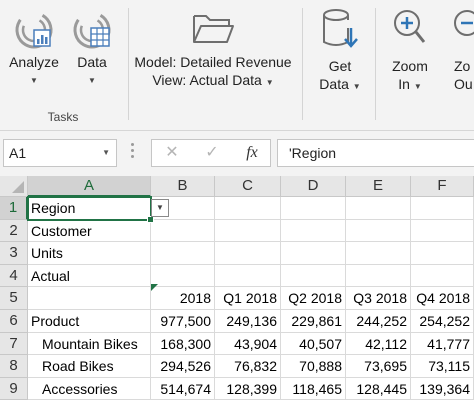  Describe the element at coordinates (378, 231) in the screenshot. I see `cell-e2` at that location.